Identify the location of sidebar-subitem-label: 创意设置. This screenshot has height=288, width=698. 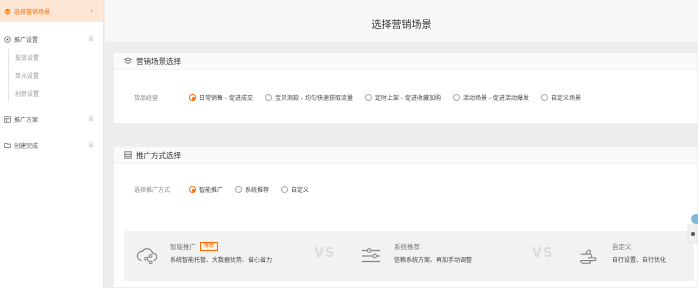
(27, 94).